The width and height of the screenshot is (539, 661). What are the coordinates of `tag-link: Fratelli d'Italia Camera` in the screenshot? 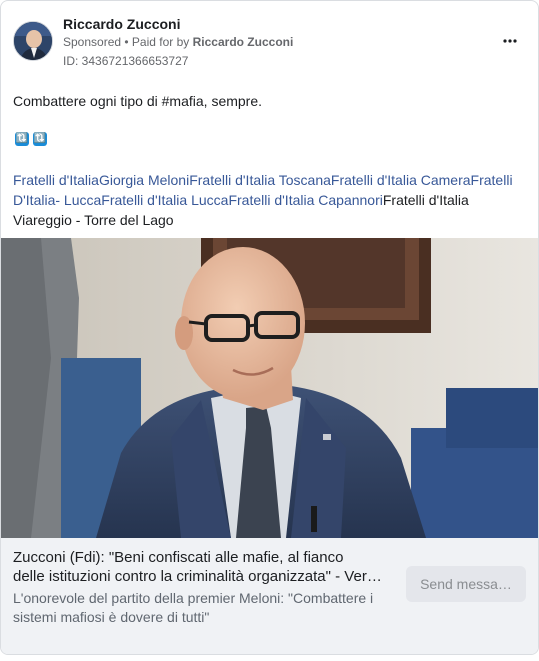 It's located at (401, 180).